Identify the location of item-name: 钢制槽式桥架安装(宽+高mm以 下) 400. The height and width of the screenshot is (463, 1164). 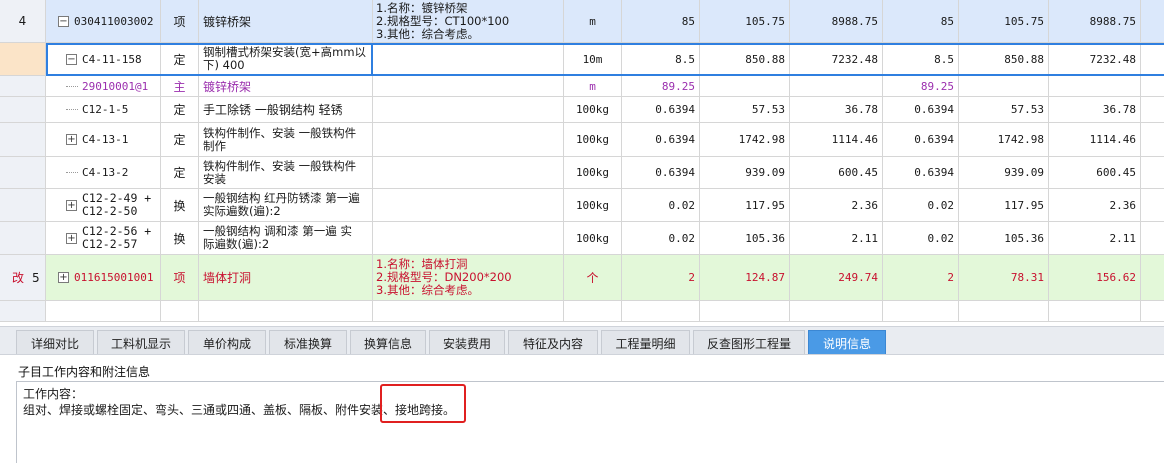
(286, 59).